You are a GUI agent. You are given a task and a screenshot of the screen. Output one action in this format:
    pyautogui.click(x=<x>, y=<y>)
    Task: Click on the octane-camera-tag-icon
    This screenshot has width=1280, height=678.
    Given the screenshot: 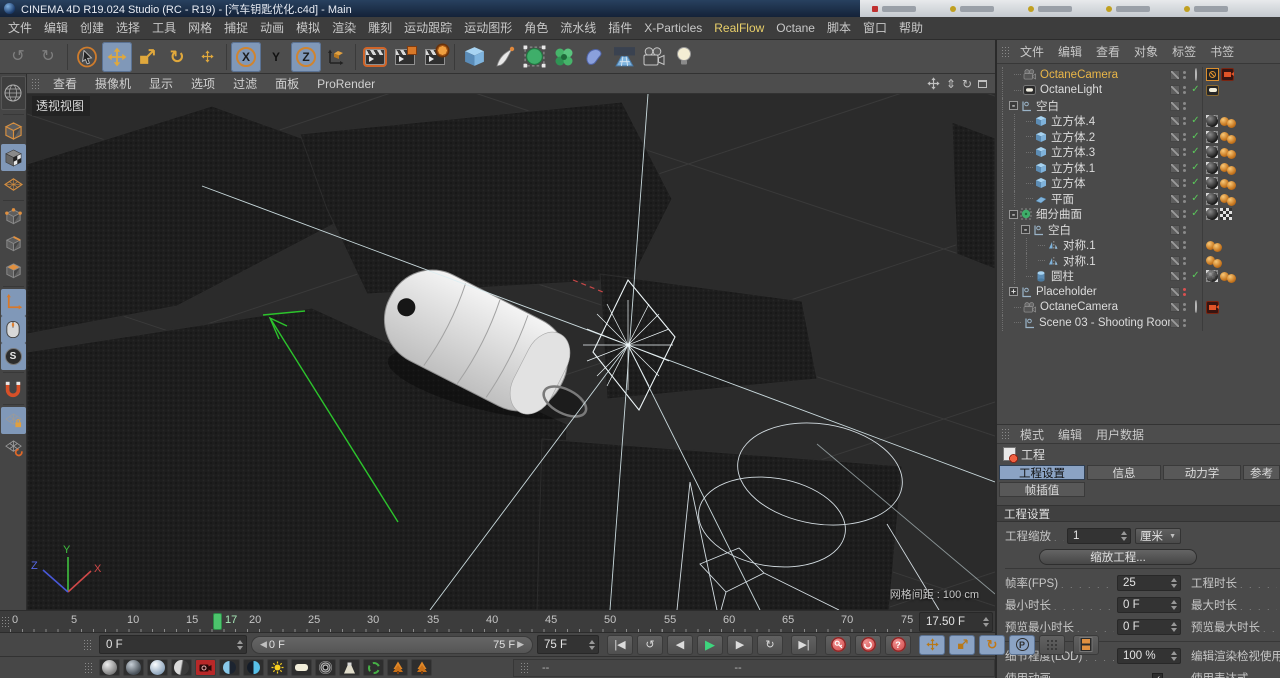 What is the action you would take?
    pyautogui.click(x=1212, y=75)
    